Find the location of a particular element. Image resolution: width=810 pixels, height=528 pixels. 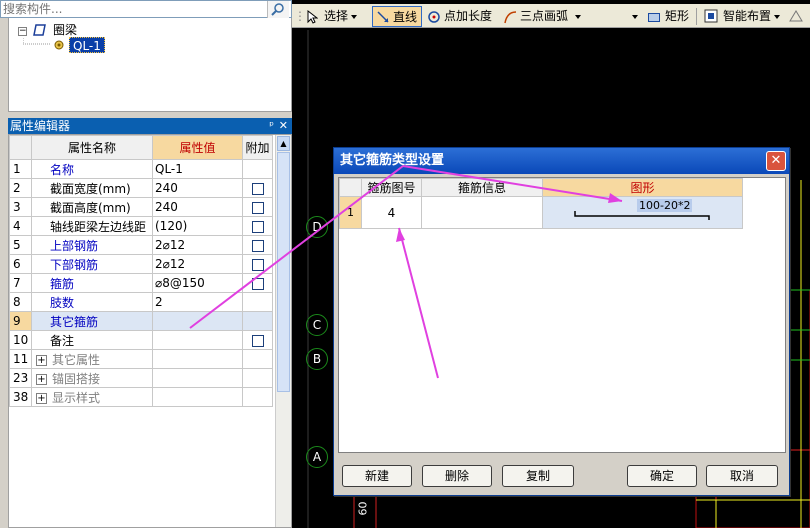

new-button: 新建 is located at coordinates (377, 476).